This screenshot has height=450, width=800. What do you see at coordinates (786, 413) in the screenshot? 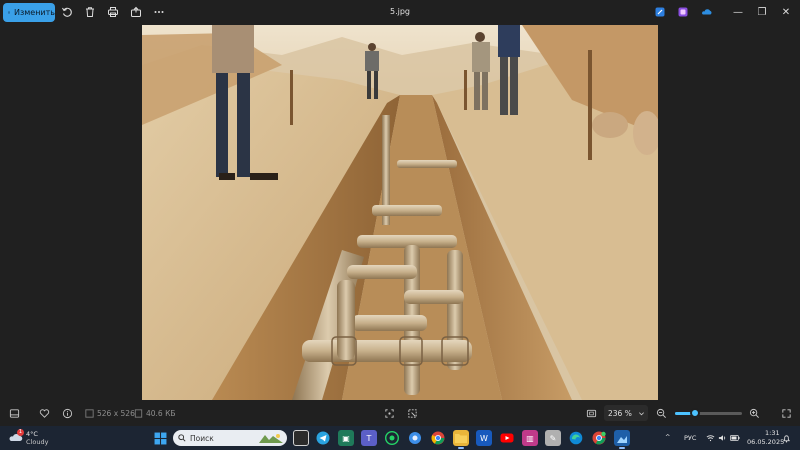
I see `fullscreen-icon` at bounding box center [786, 413].